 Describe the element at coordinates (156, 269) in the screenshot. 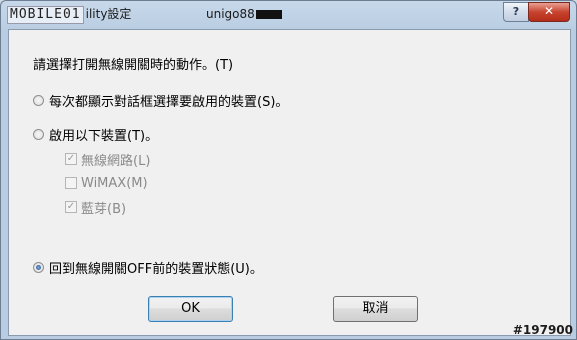

I see `radio-label: 回到無線開關OFF前的裝置狀態(U)。` at that location.